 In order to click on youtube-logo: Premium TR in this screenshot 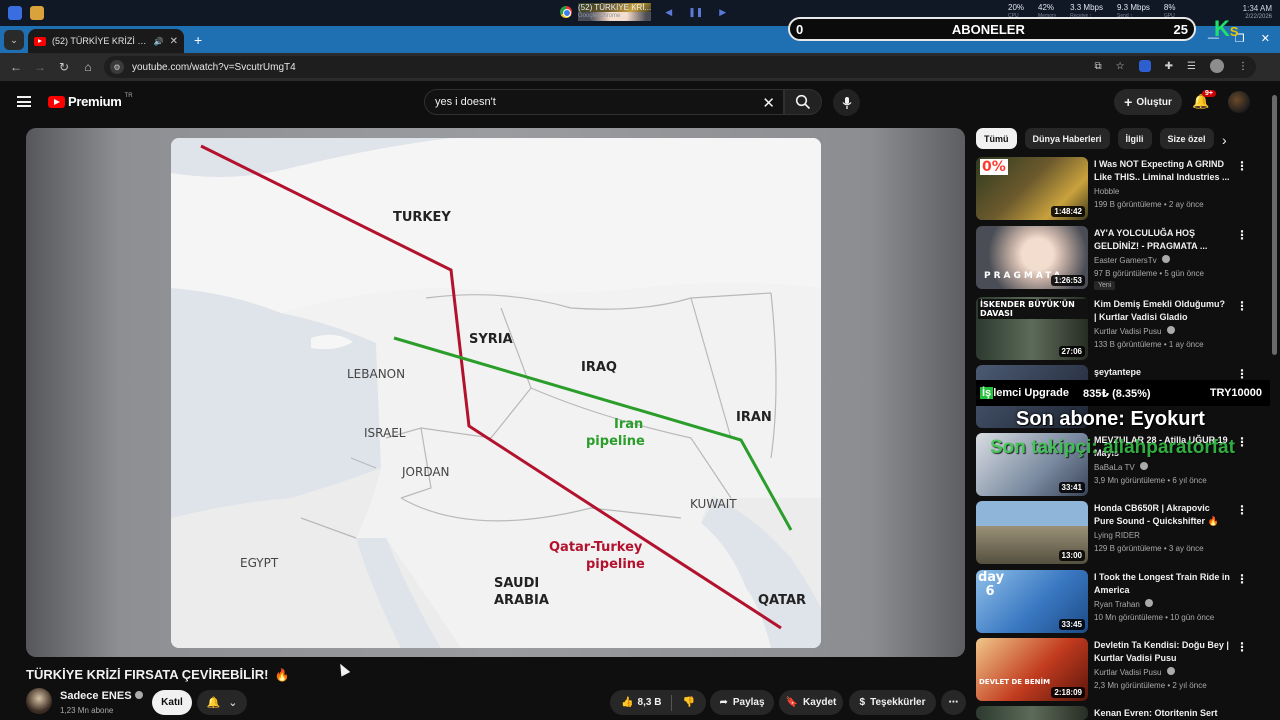, I will do `click(90, 101)`.